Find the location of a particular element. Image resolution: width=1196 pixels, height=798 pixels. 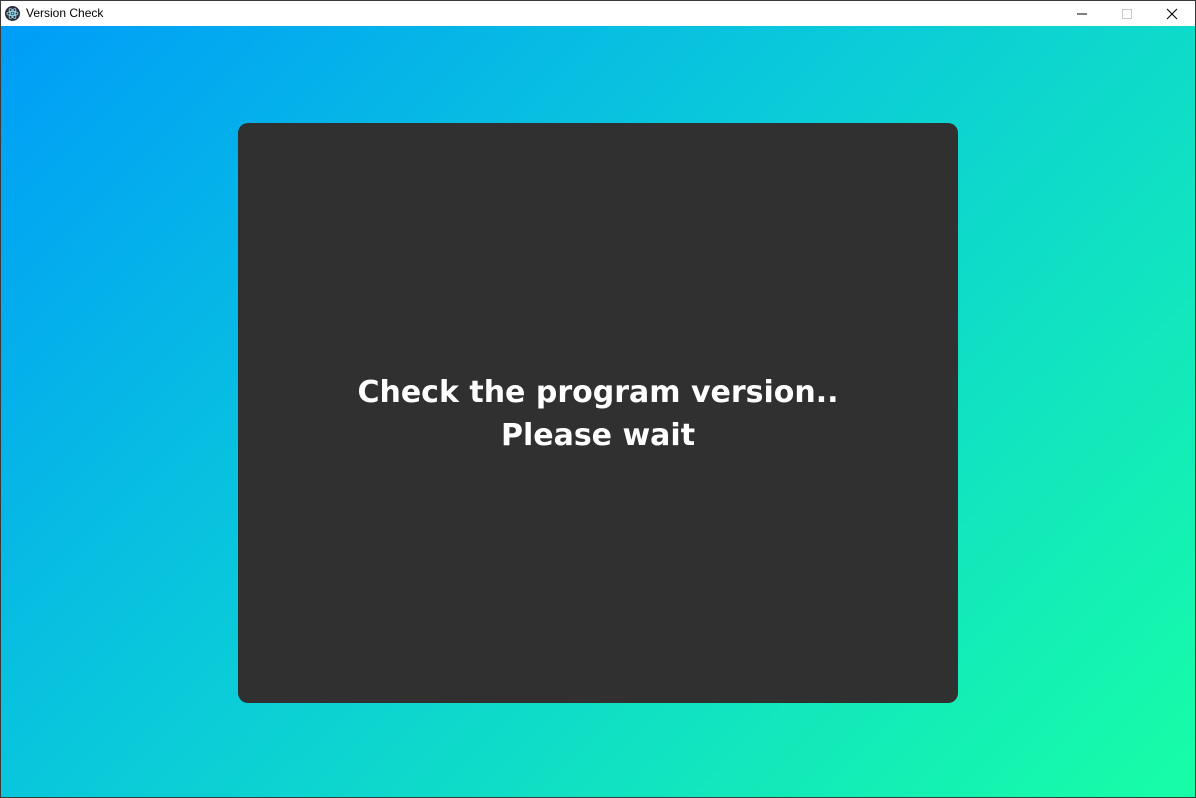

window-title: Version Check is located at coordinates (65, 13).